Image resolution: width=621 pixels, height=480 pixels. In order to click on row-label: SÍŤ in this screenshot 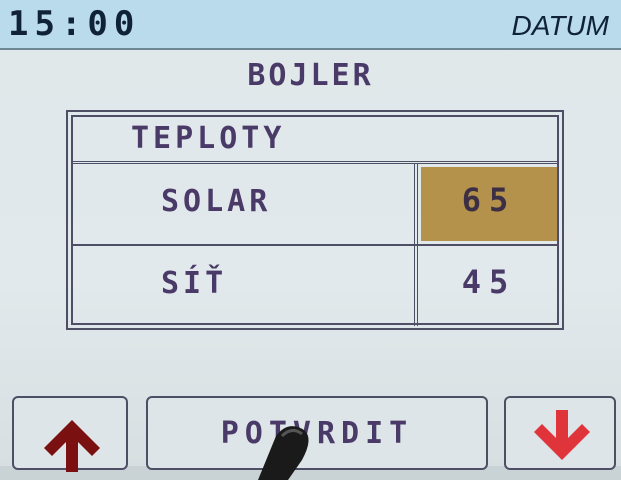, I will do `click(194, 283)`.